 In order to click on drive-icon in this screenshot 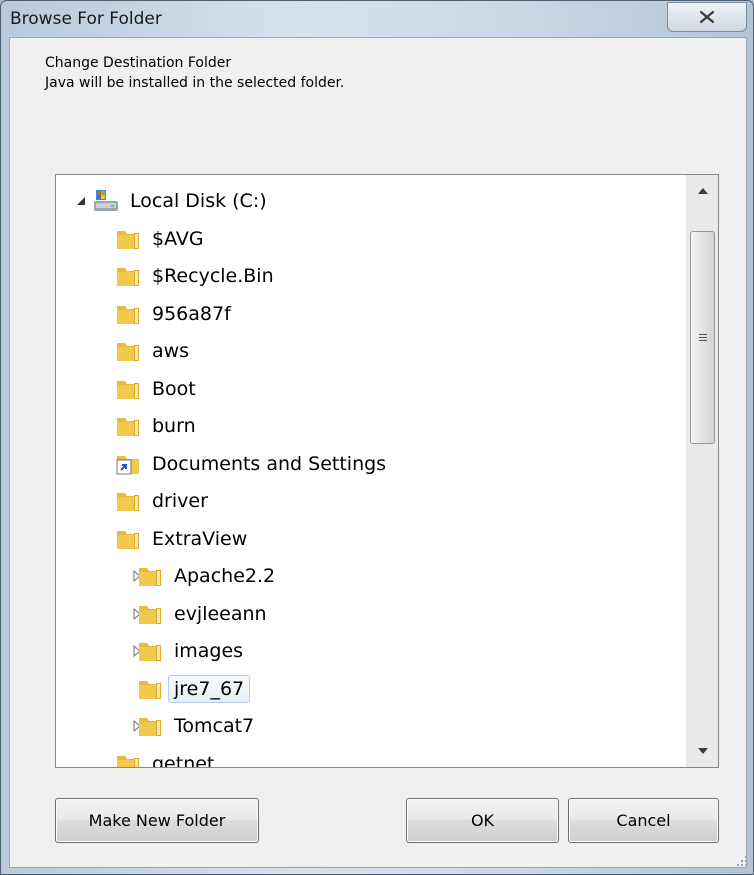, I will do `click(106, 201)`.